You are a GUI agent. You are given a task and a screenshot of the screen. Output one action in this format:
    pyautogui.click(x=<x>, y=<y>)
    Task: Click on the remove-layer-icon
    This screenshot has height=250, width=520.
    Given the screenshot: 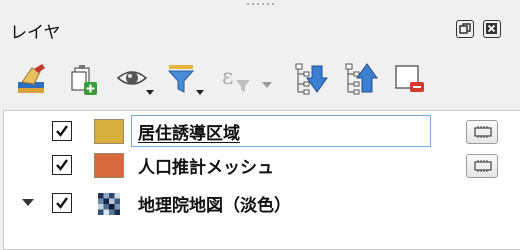 What is the action you would take?
    pyautogui.click(x=409, y=78)
    